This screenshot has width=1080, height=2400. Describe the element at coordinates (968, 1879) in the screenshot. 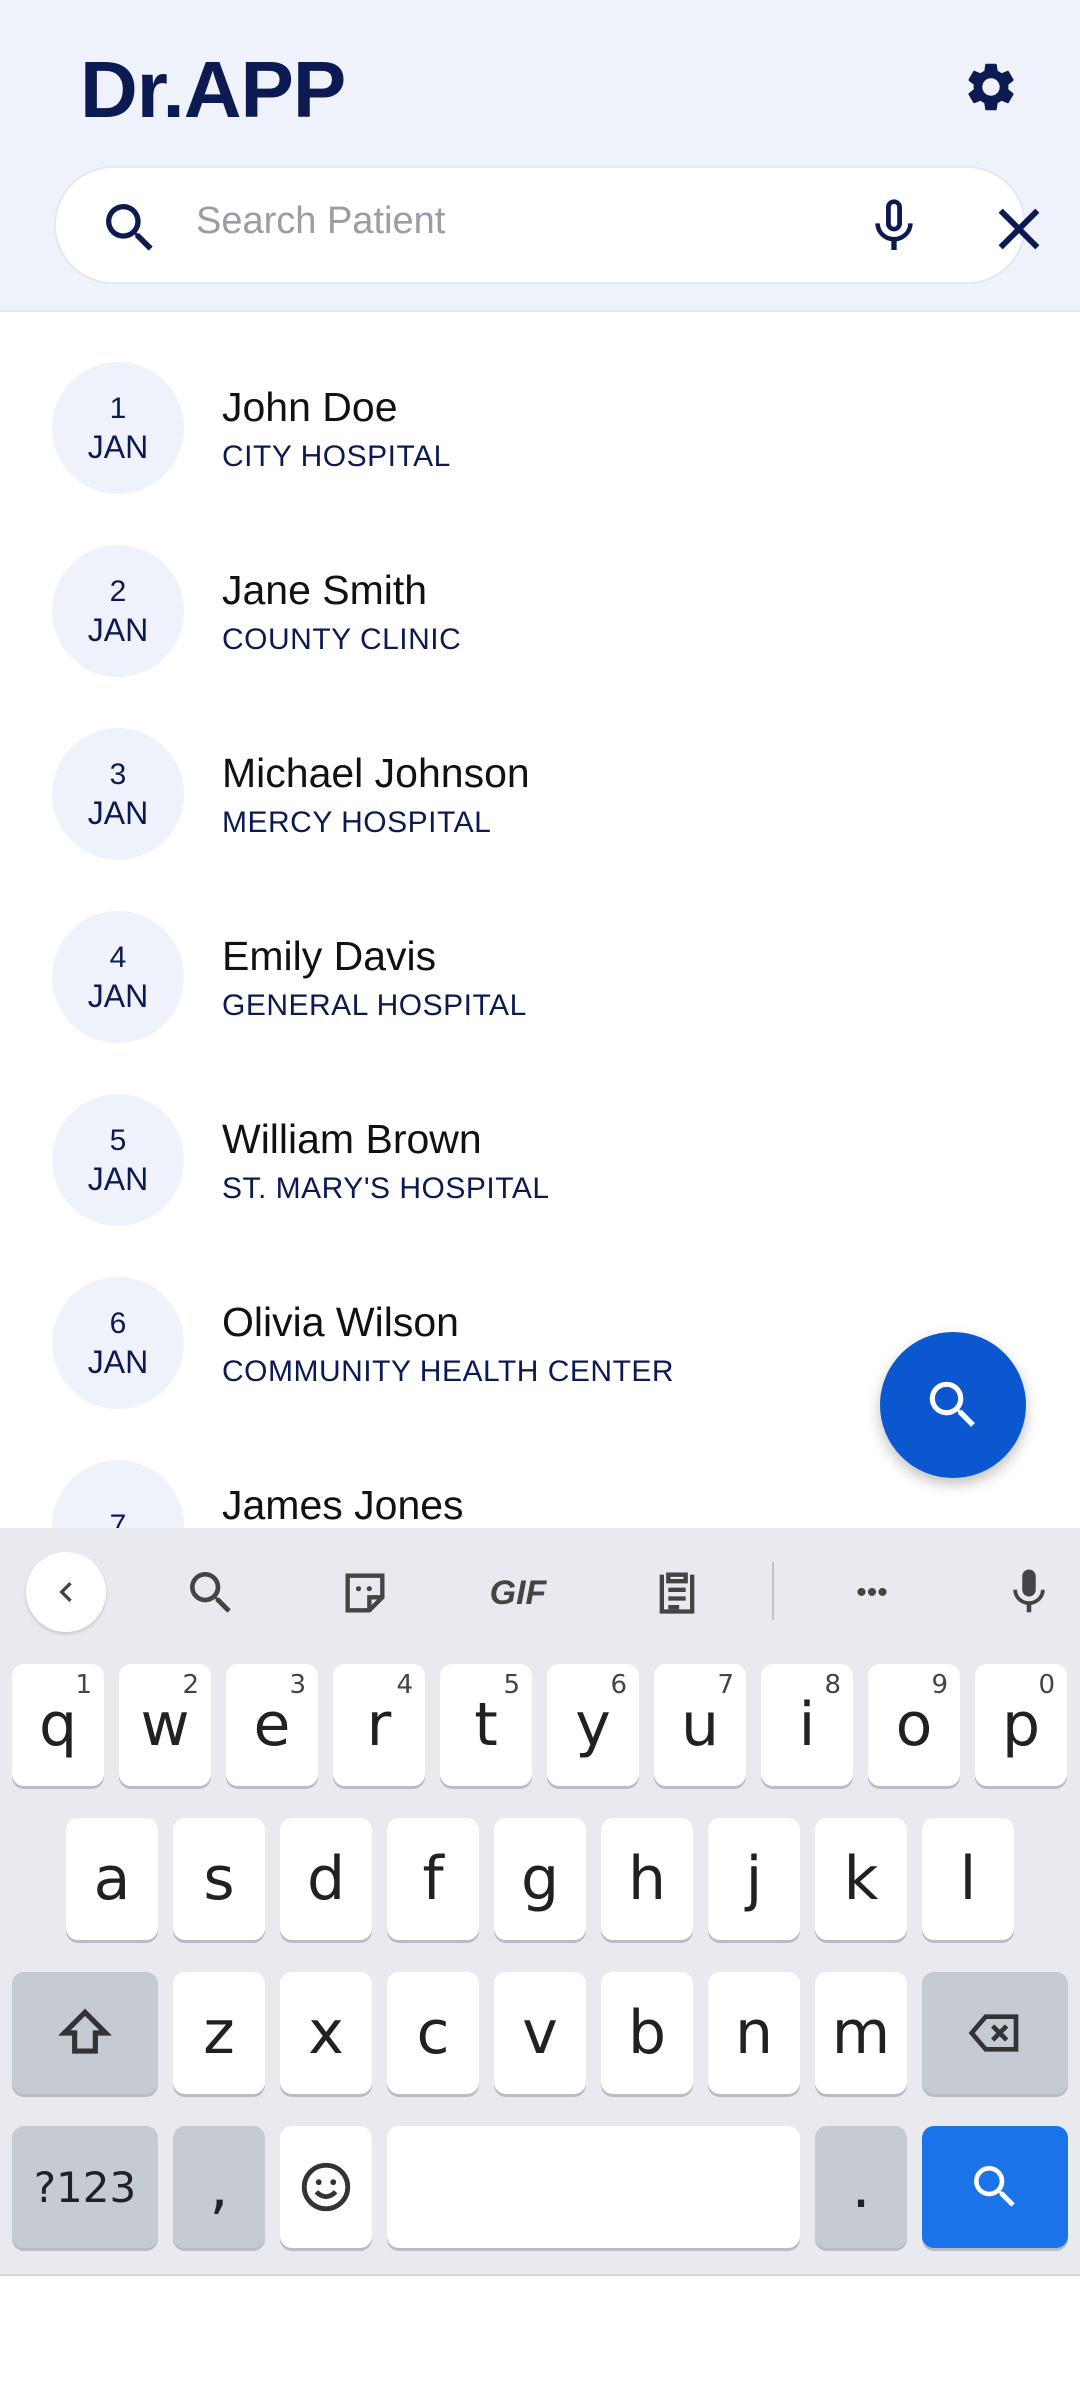

I see `key-l: l` at that location.